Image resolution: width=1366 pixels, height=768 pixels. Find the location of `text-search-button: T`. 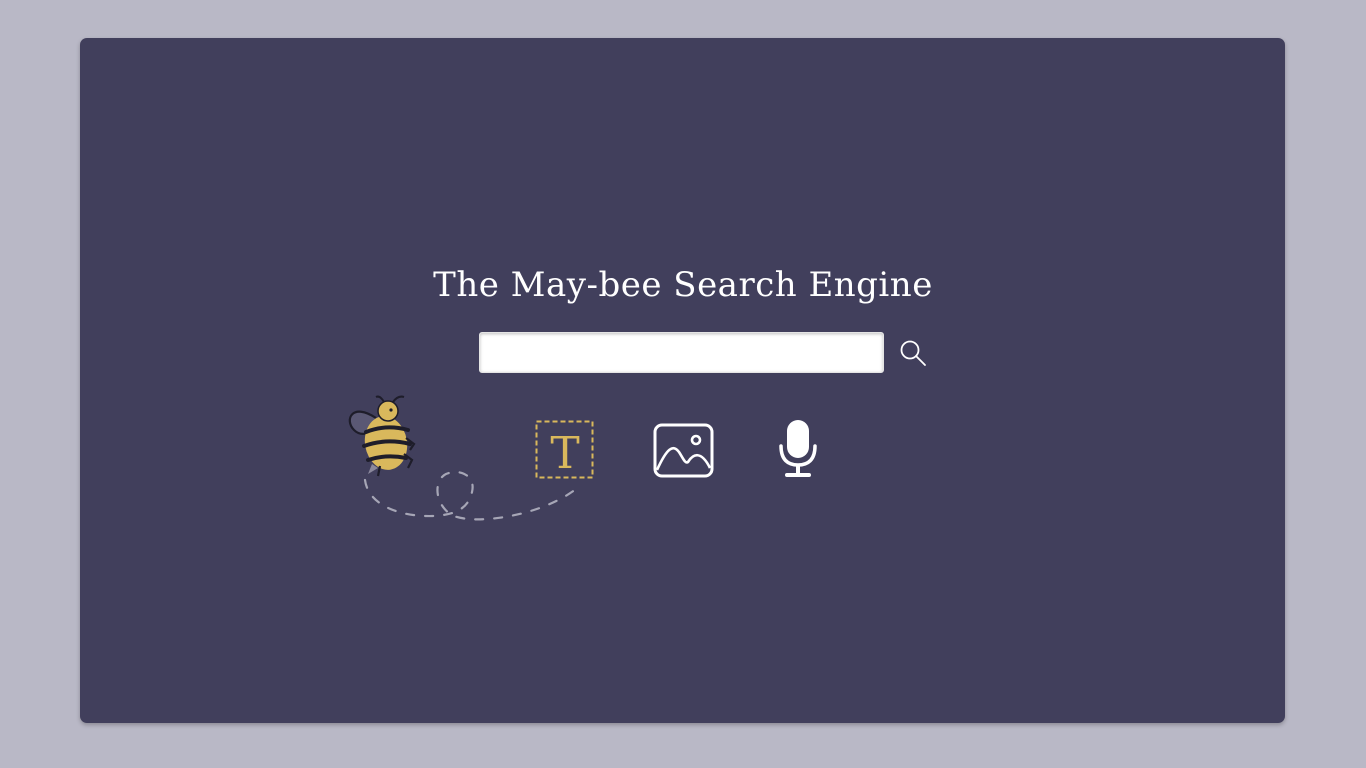

text-search-button: T is located at coordinates (565, 449).